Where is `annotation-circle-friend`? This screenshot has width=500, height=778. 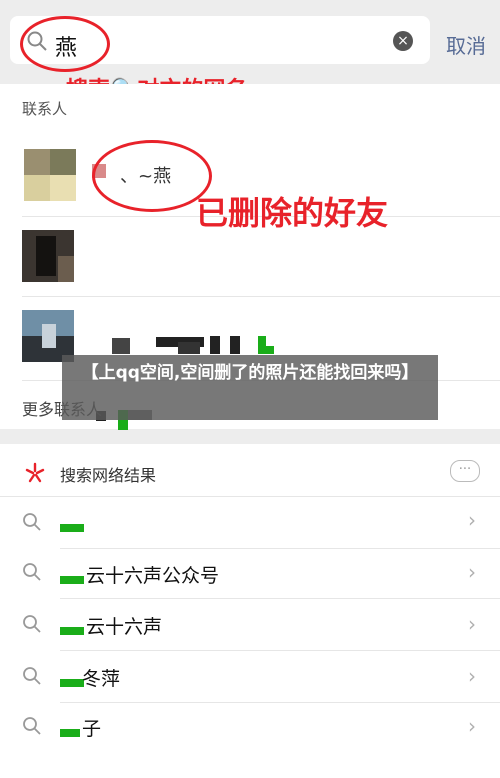
annotation-circle-friend is located at coordinates (152, 176).